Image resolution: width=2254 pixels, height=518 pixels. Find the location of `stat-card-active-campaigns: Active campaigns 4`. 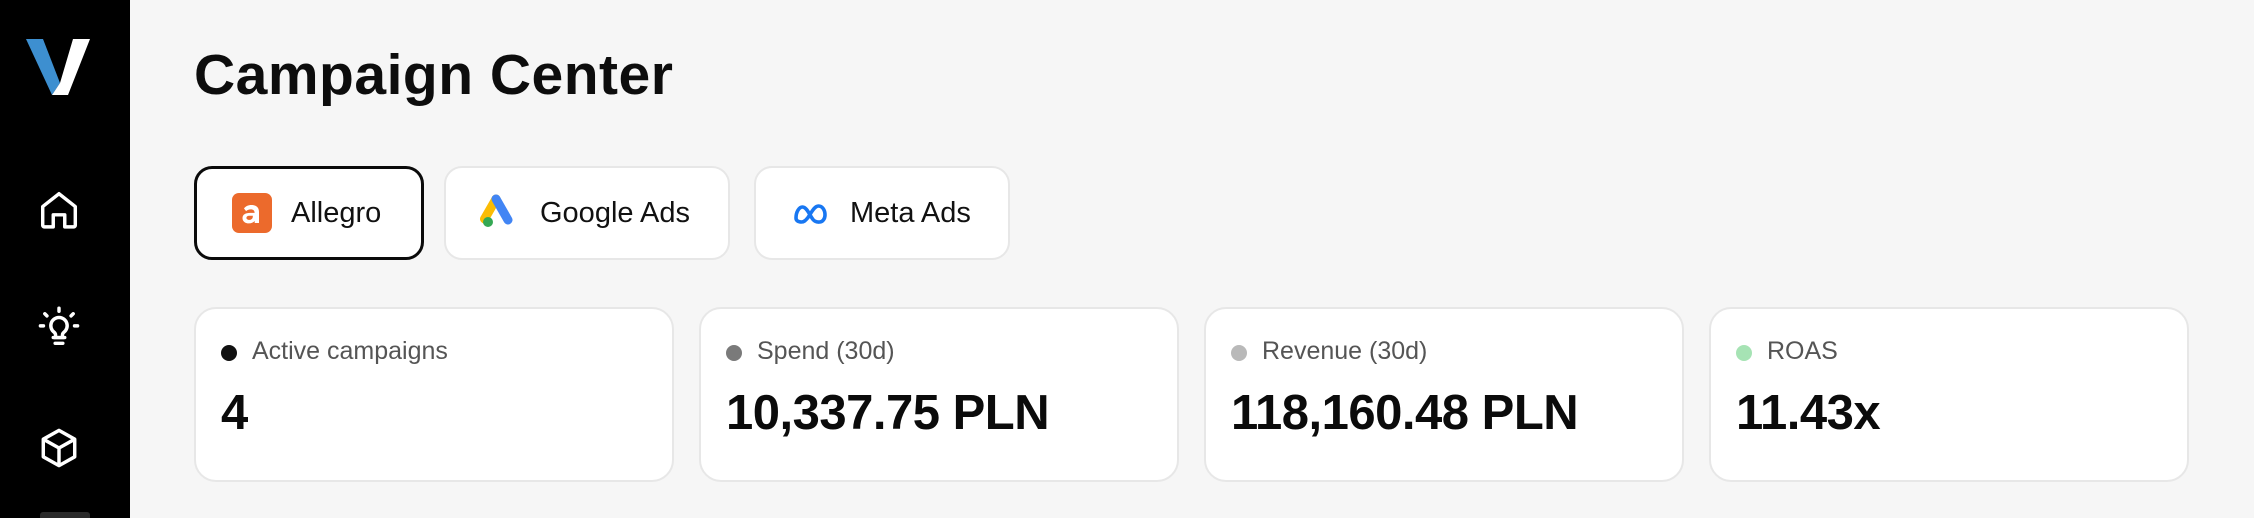

stat-card-active-campaigns: Active campaigns 4 is located at coordinates (434, 394).